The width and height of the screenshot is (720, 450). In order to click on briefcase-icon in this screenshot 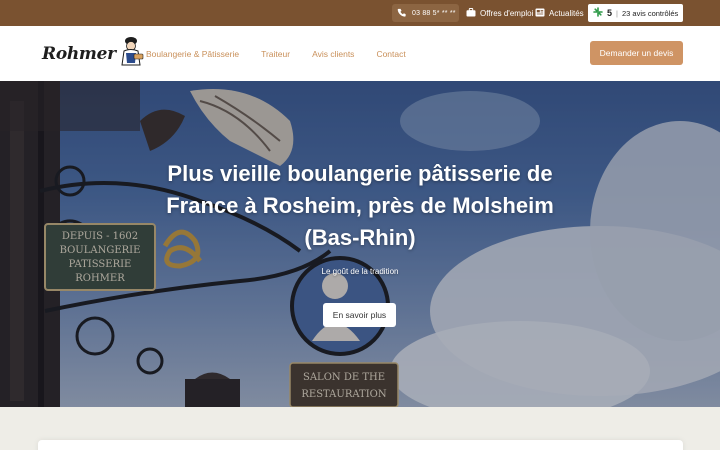, I will do `click(471, 13)`.